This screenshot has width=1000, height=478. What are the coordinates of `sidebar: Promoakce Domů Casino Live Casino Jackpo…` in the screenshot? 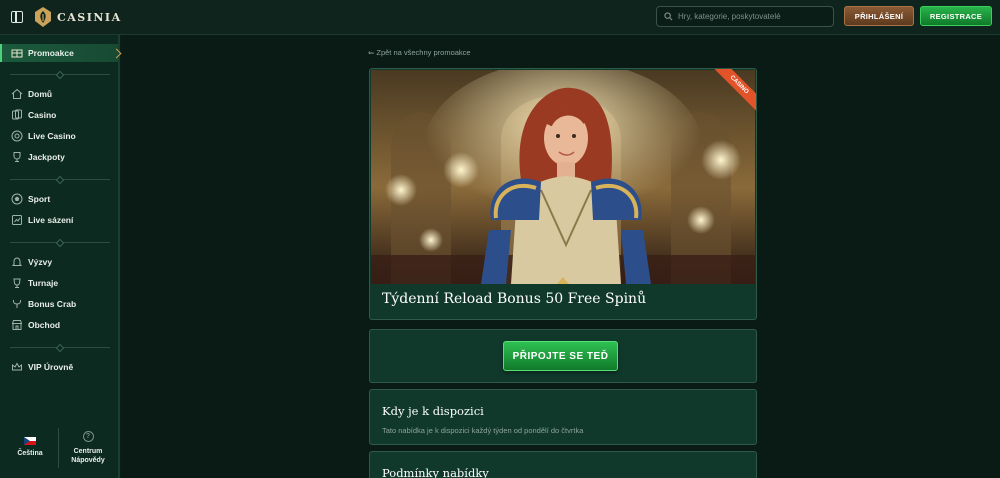 It's located at (61, 256).